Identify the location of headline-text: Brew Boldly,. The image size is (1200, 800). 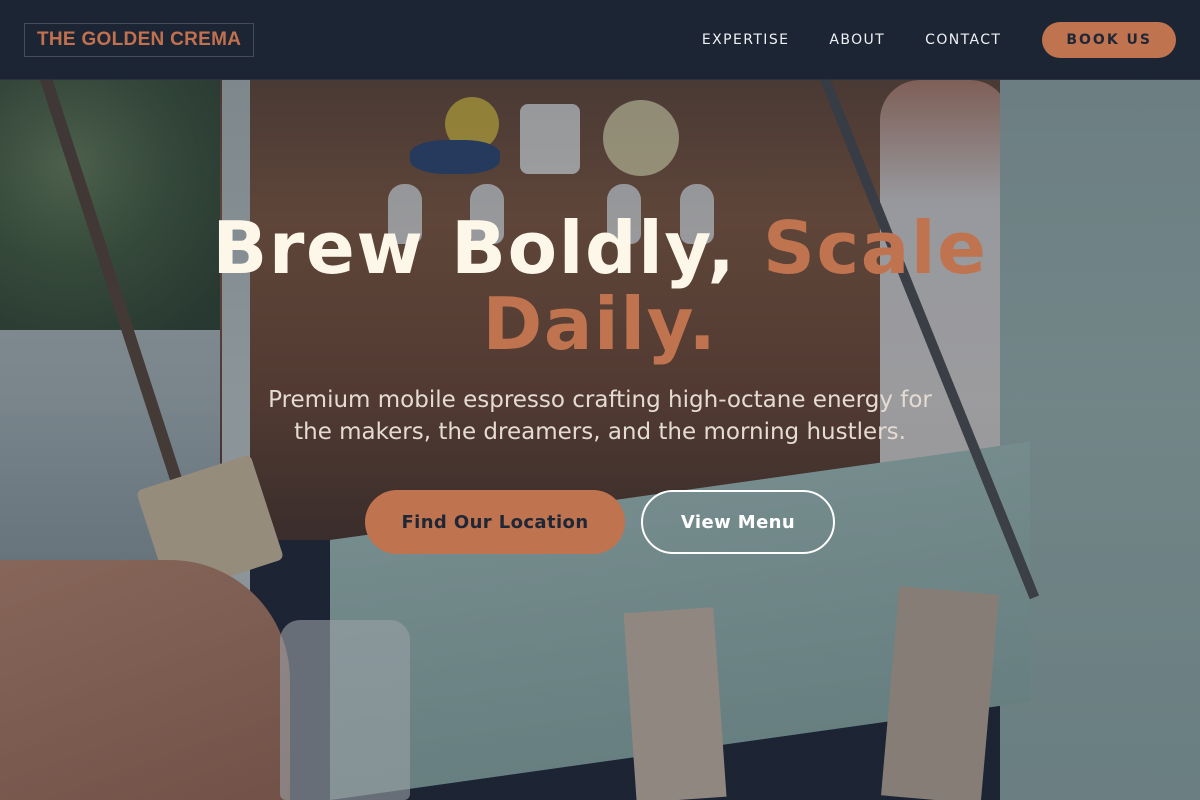
(487, 248).